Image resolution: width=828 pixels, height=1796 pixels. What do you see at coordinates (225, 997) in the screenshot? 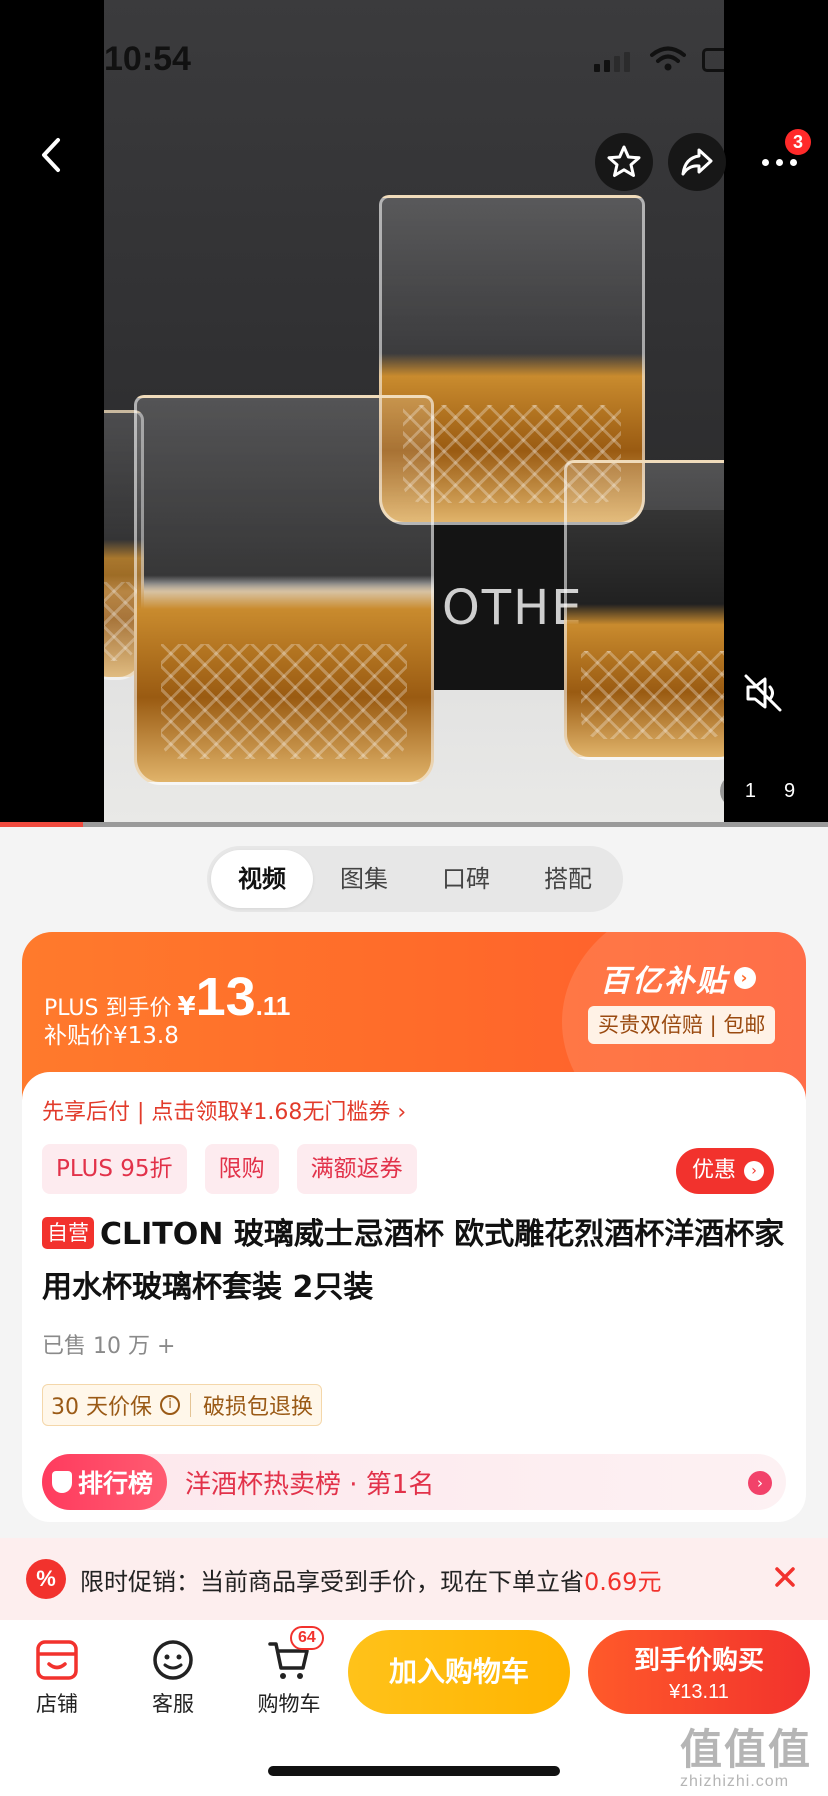
I see `price-integer: 13` at bounding box center [225, 997].